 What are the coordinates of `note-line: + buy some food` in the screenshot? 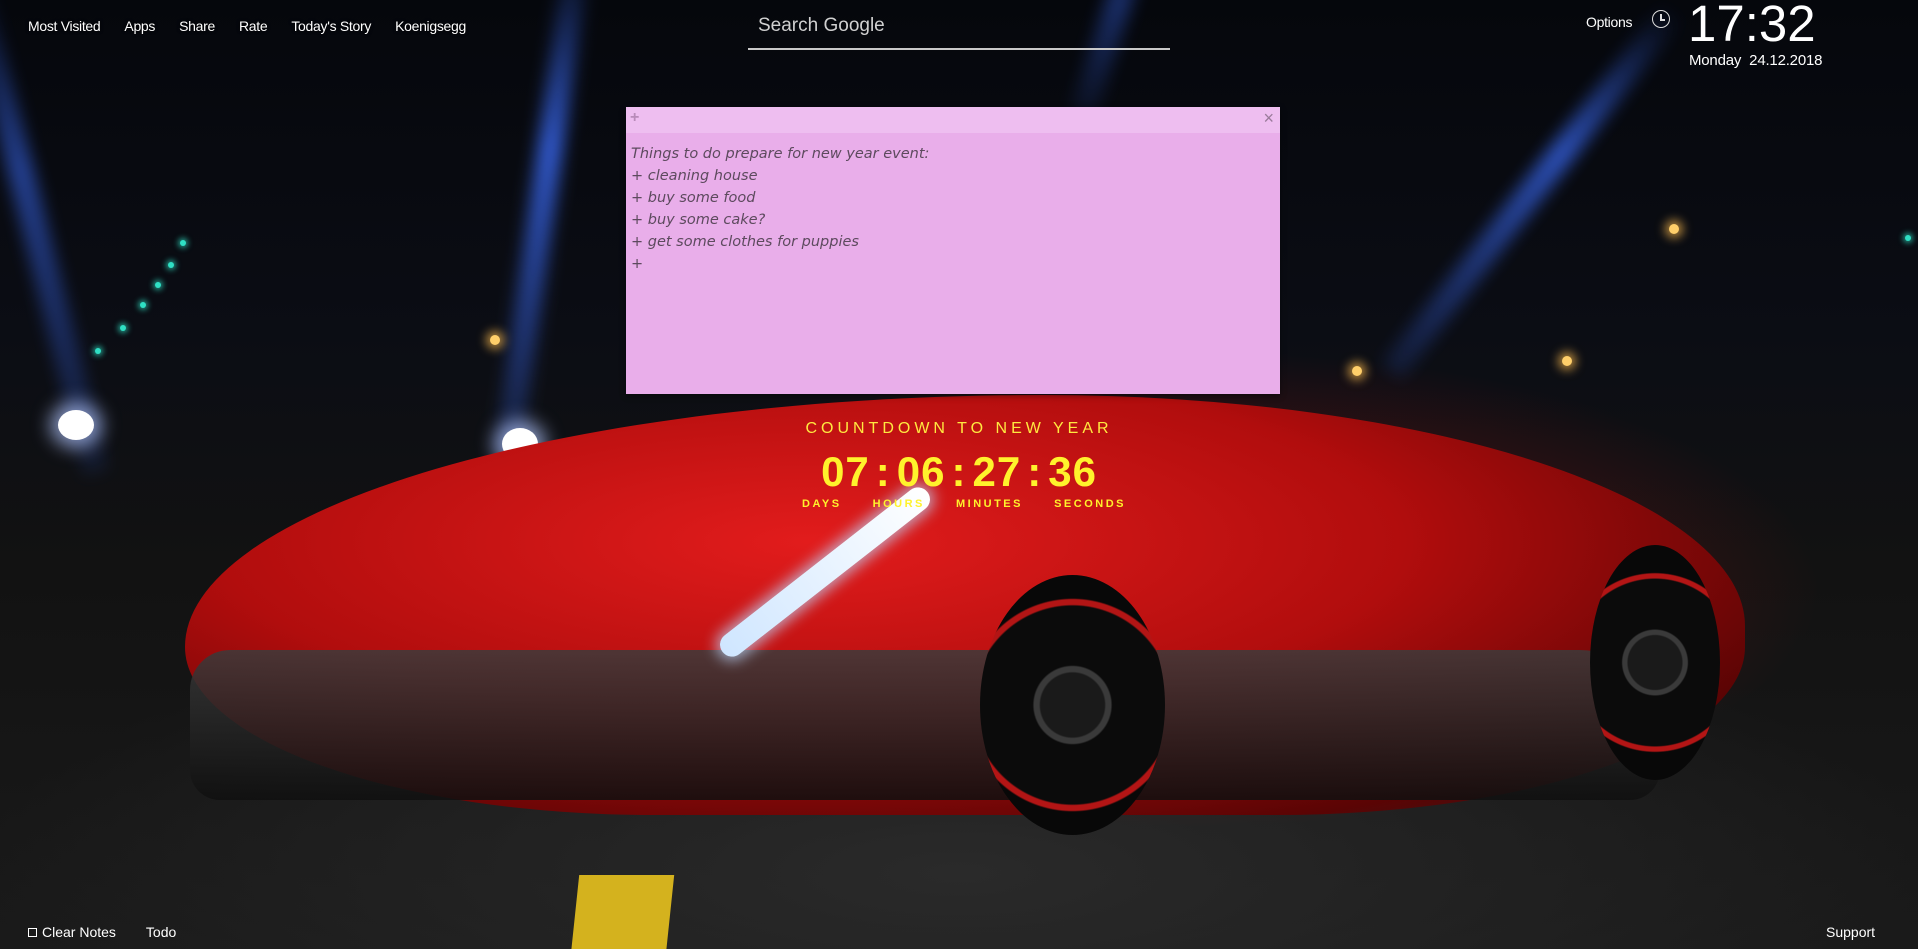 It's located at (693, 198).